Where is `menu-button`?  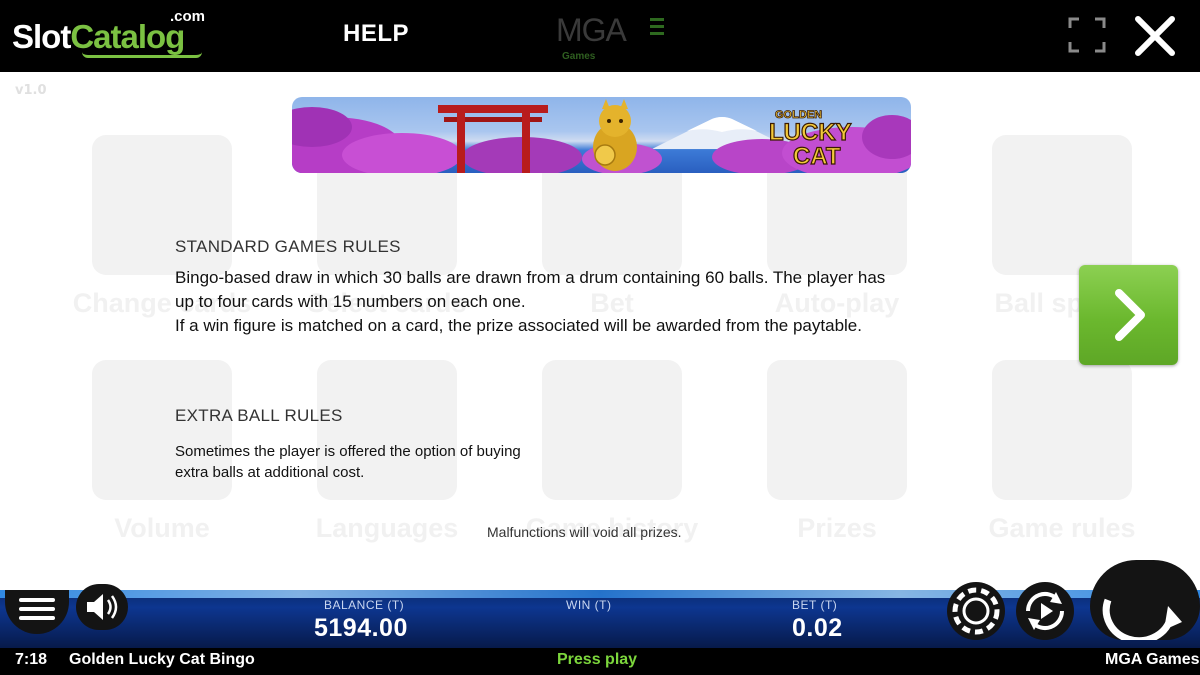
menu-button is located at coordinates (37, 612).